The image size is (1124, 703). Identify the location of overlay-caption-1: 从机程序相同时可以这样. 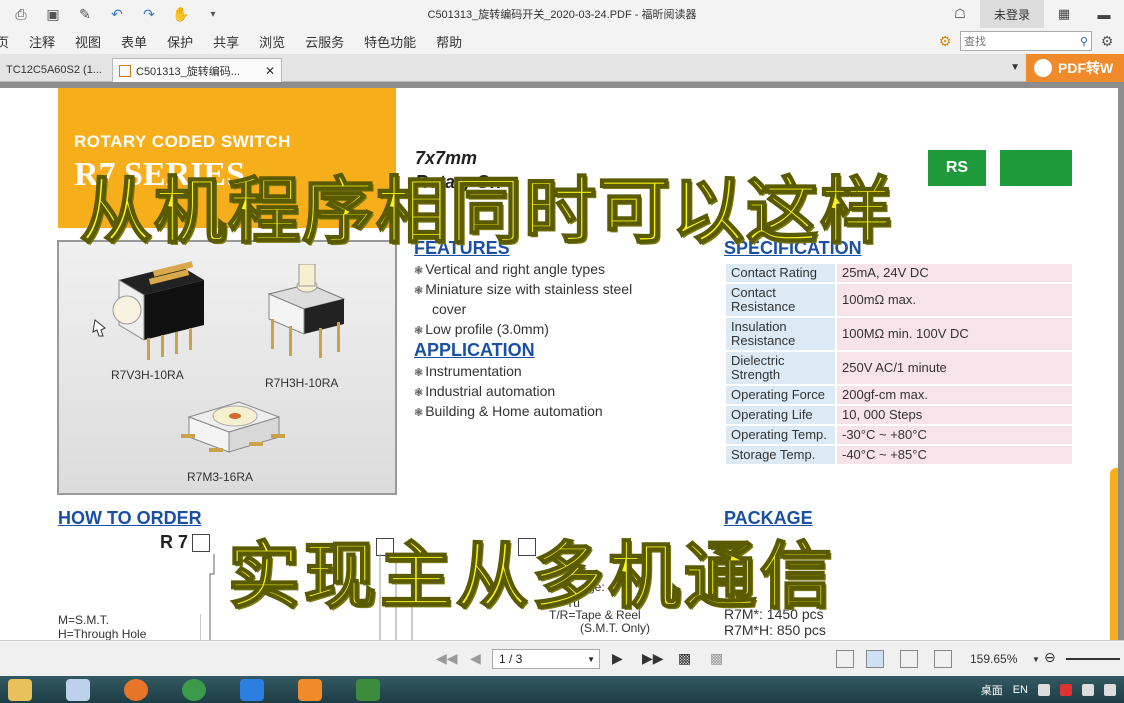
(487, 212).